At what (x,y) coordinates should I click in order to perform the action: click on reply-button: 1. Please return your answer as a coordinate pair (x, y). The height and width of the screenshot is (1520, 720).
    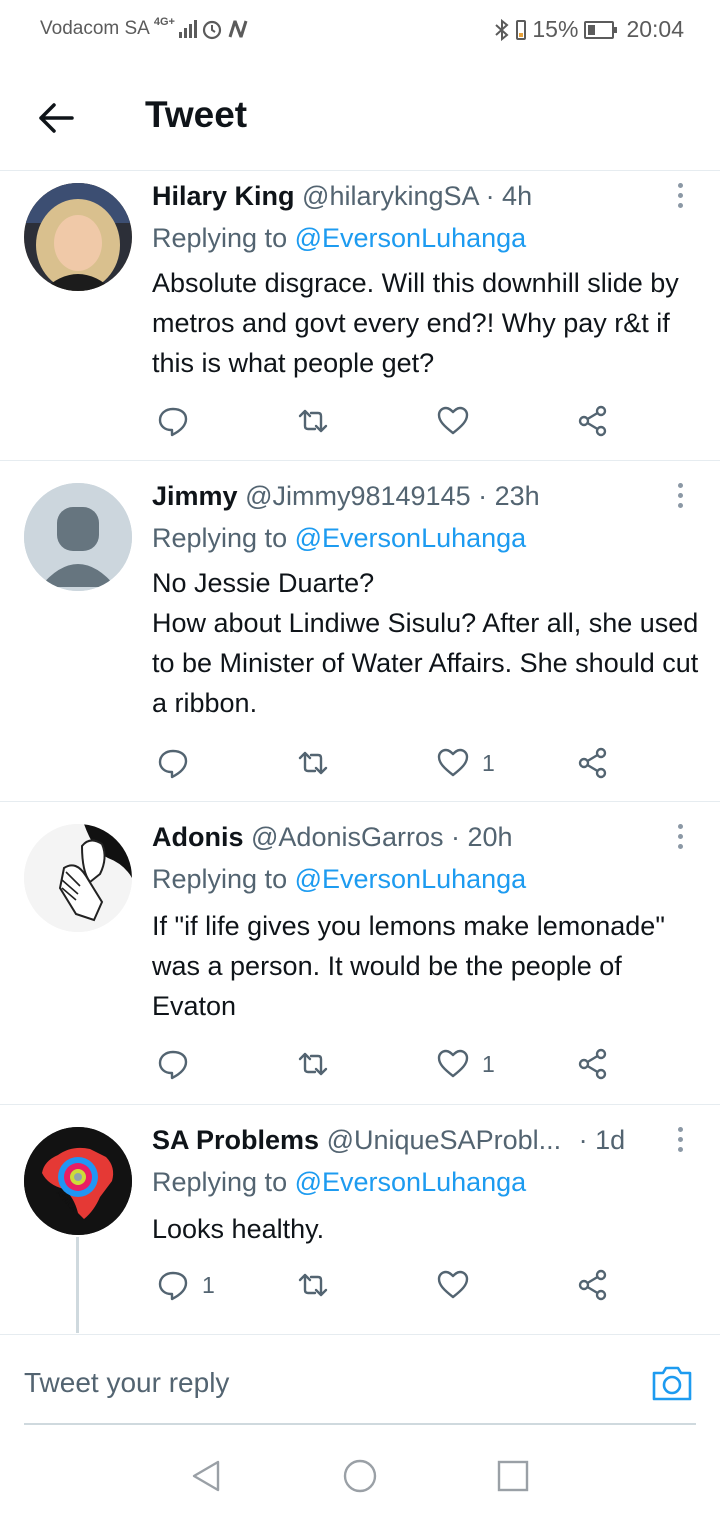
    Looking at the image, I should click on (185, 1285).